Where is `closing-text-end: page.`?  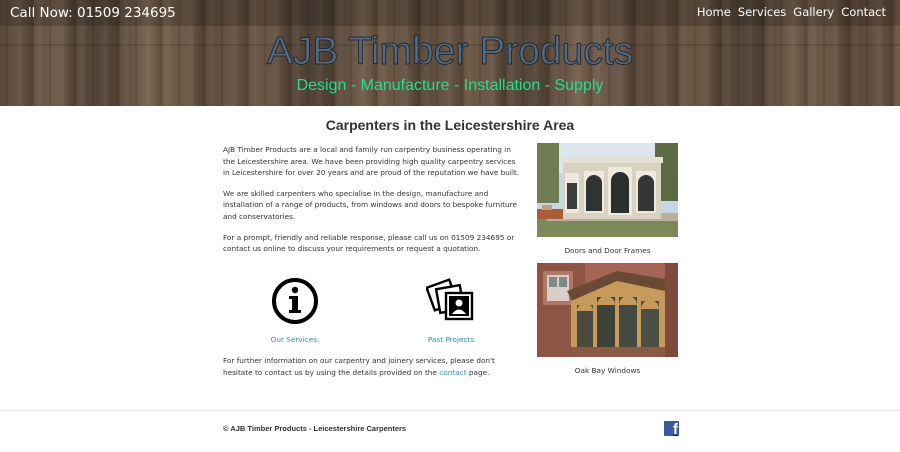
closing-text-end: page. is located at coordinates (478, 372).